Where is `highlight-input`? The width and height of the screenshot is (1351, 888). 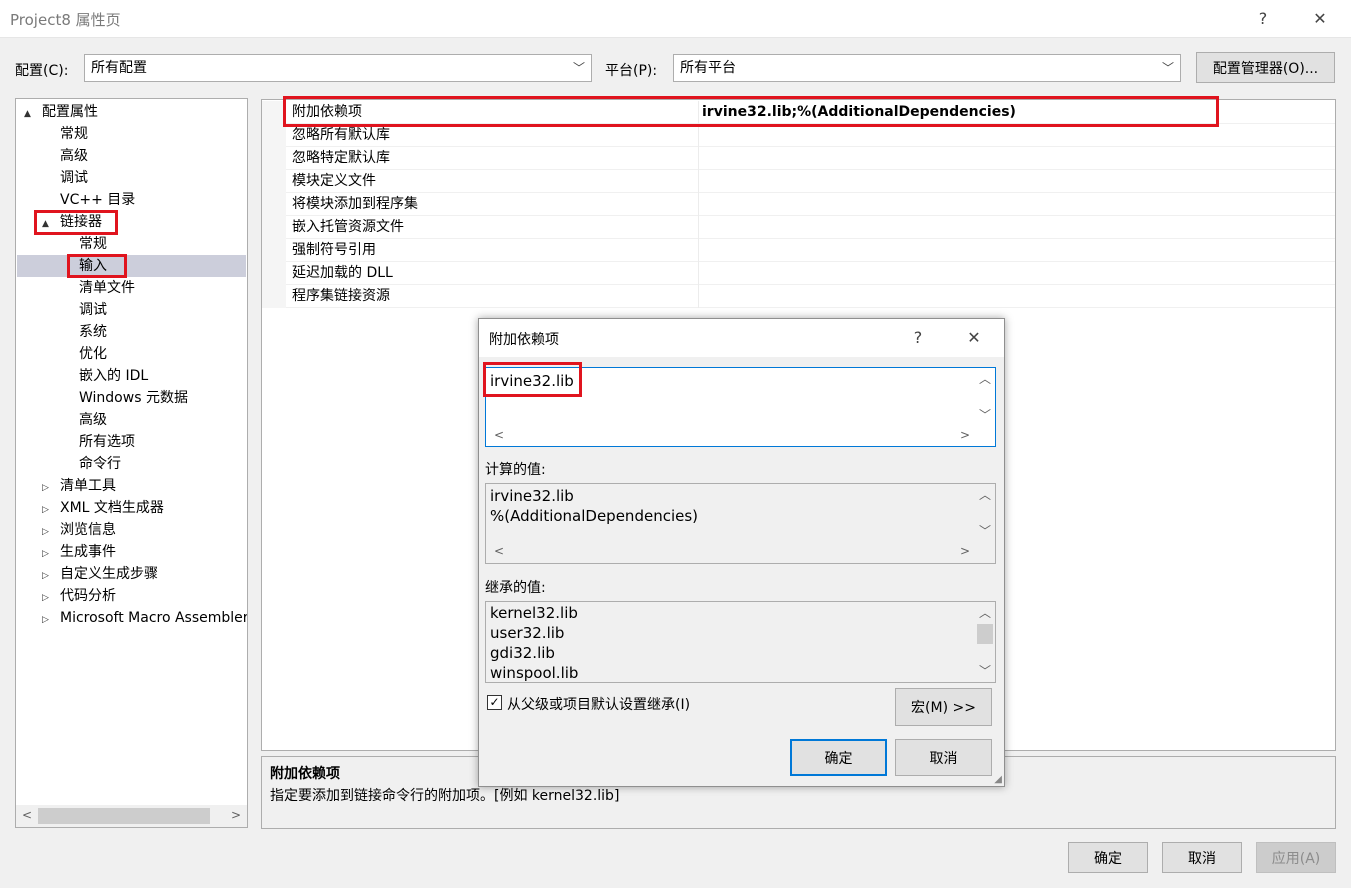 highlight-input is located at coordinates (97, 266).